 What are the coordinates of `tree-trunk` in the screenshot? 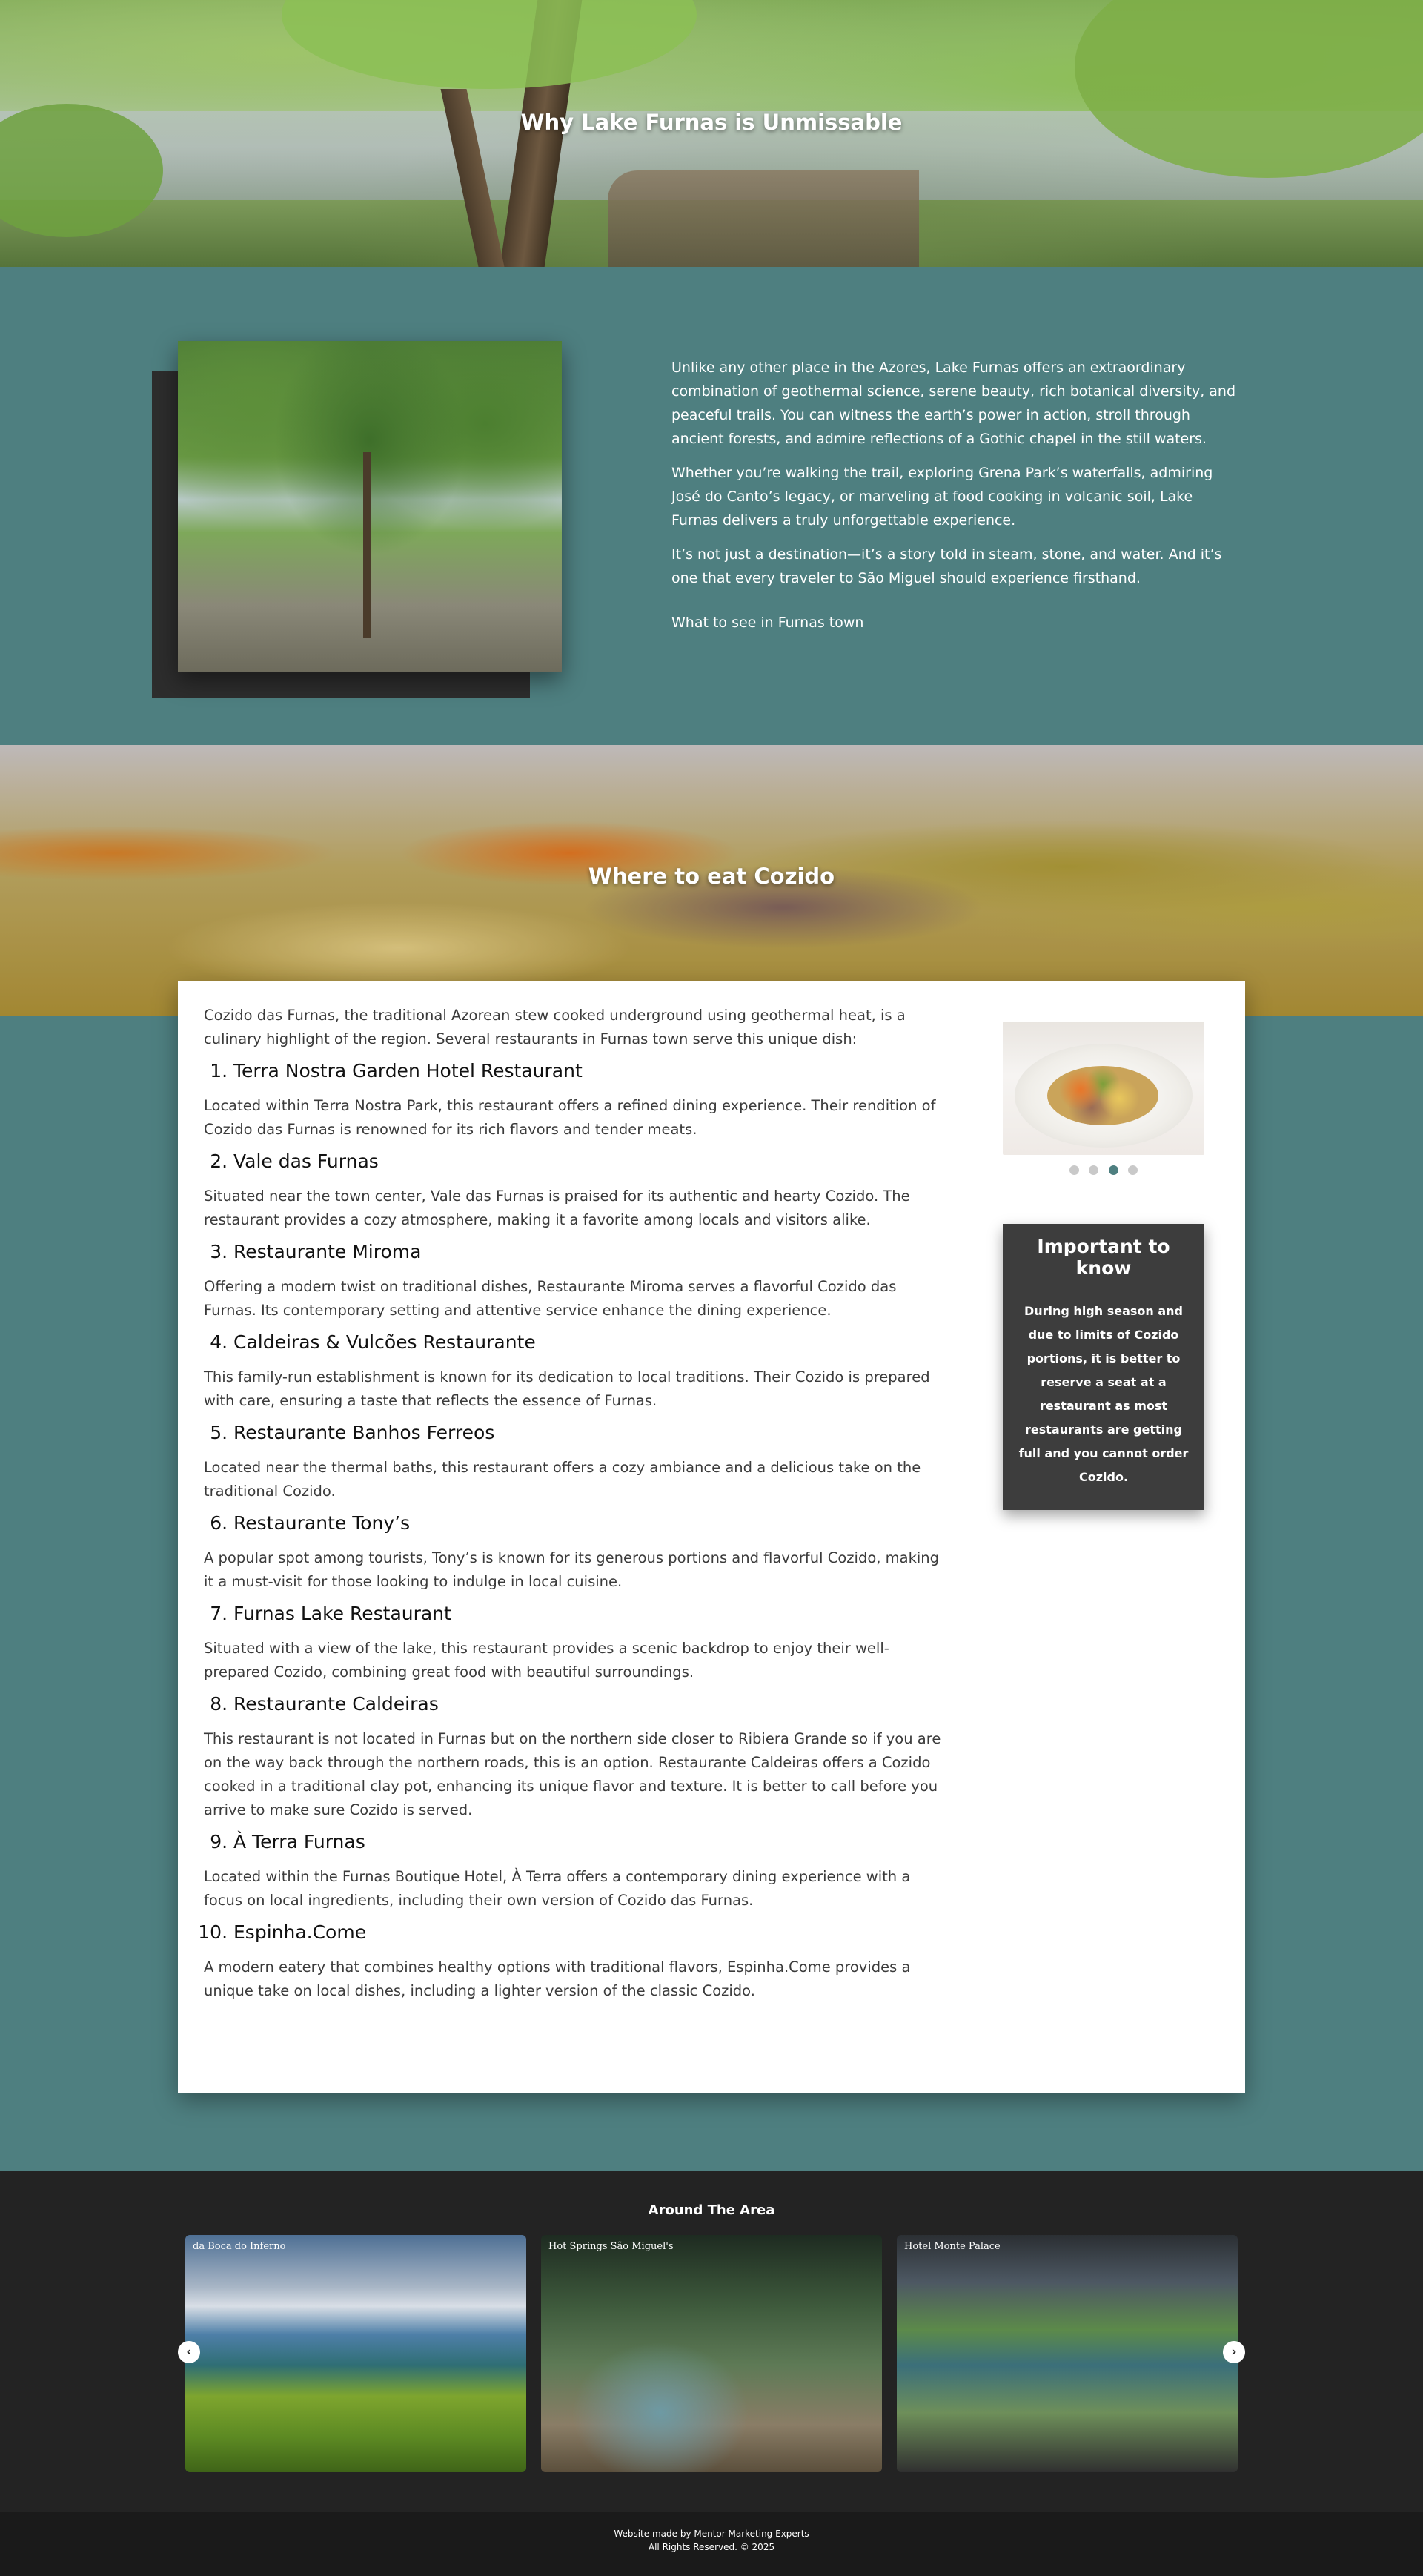 It's located at (367, 545).